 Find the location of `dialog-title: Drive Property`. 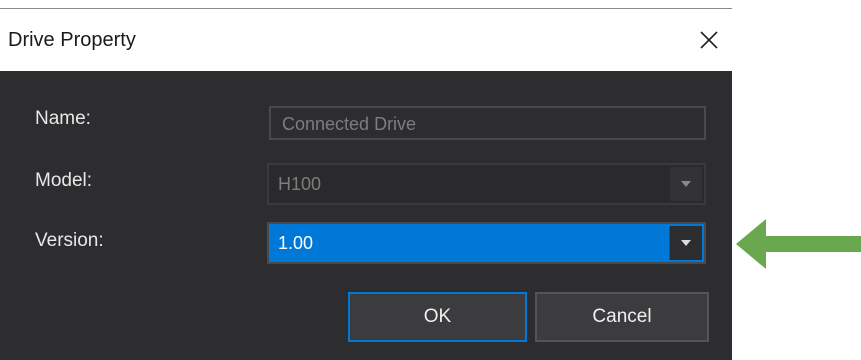

dialog-title: Drive Property is located at coordinates (72, 40).